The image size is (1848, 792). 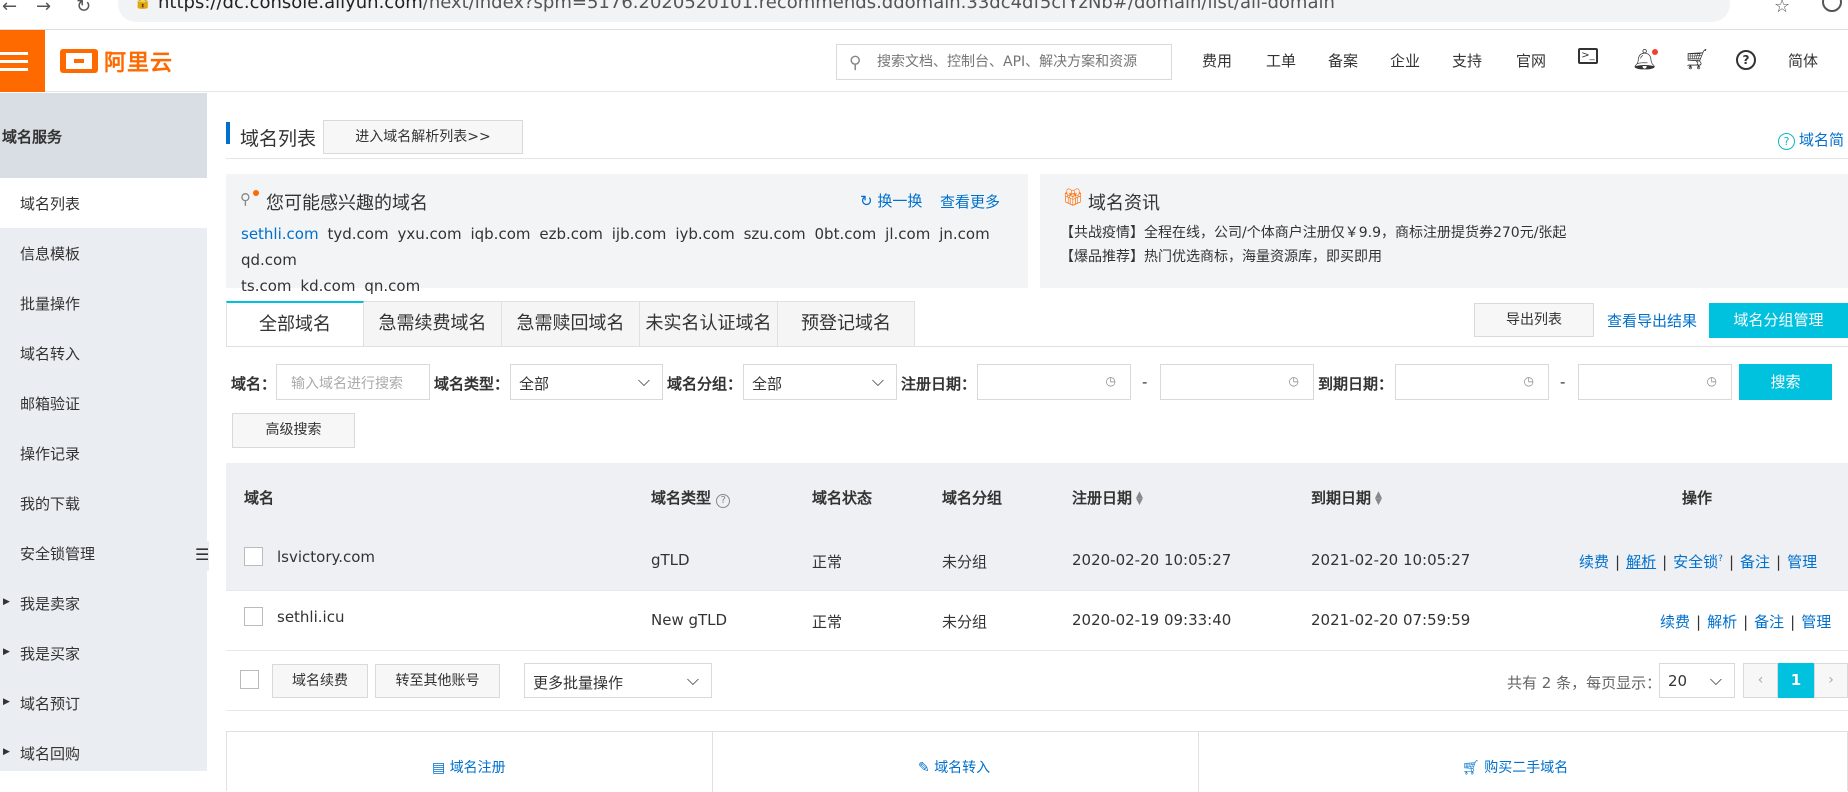 What do you see at coordinates (723, 501) in the screenshot?
I see `question-icon: ?` at bounding box center [723, 501].